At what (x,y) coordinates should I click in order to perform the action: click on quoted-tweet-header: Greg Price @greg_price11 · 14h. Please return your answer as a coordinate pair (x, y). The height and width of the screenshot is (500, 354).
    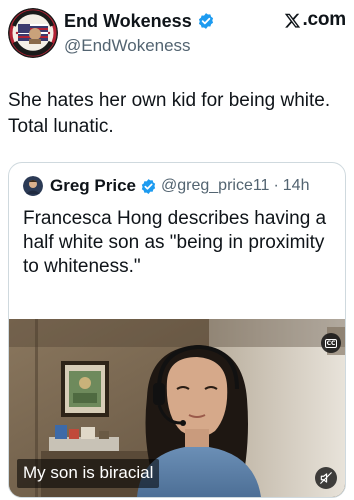
    Looking at the image, I should click on (166, 186).